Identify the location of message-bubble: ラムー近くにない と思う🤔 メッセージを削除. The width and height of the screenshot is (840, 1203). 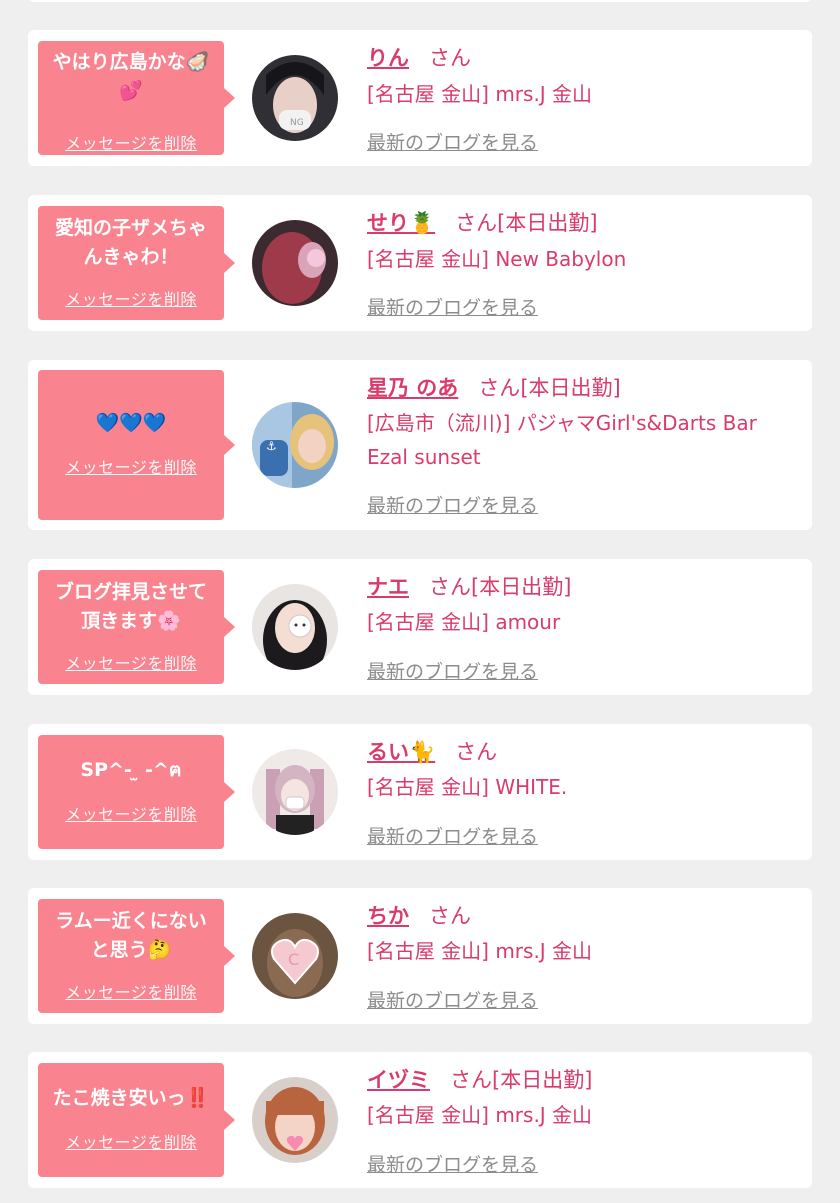
(136, 956).